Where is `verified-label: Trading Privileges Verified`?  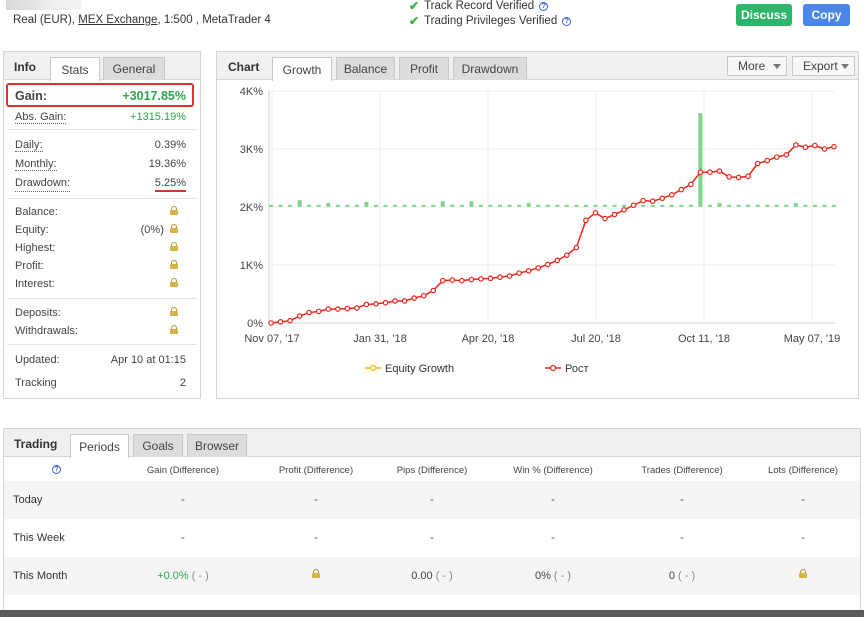 verified-label: Trading Privileges Verified is located at coordinates (491, 21).